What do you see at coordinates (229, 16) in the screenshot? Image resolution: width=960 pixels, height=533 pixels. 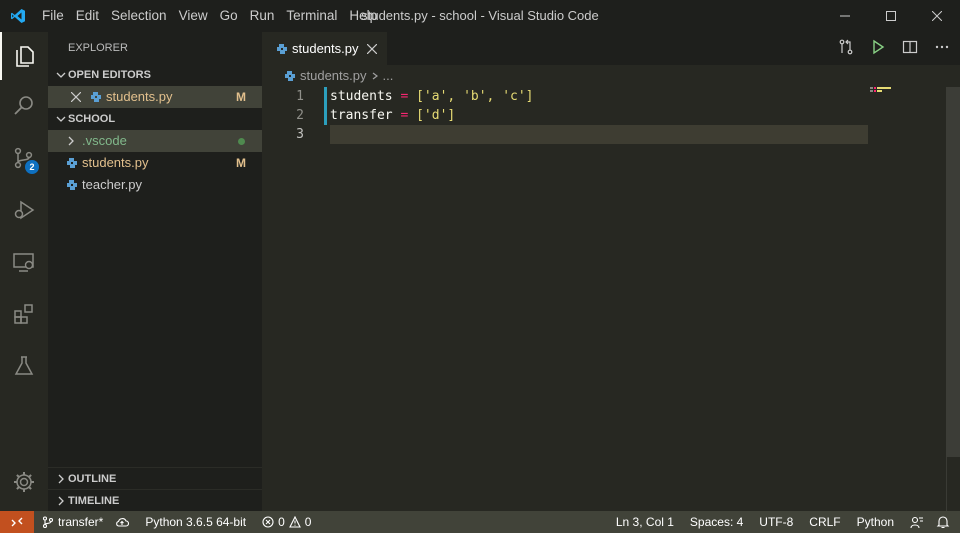 I see `menu-go: Go` at bounding box center [229, 16].